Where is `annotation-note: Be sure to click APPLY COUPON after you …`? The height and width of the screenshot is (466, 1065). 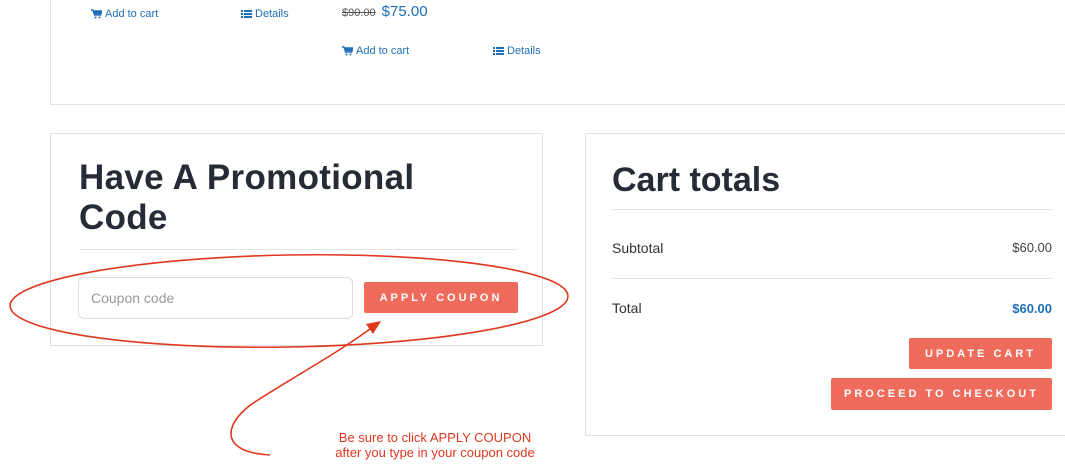
annotation-note: Be sure to click APPLY COUPON after you … is located at coordinates (435, 445).